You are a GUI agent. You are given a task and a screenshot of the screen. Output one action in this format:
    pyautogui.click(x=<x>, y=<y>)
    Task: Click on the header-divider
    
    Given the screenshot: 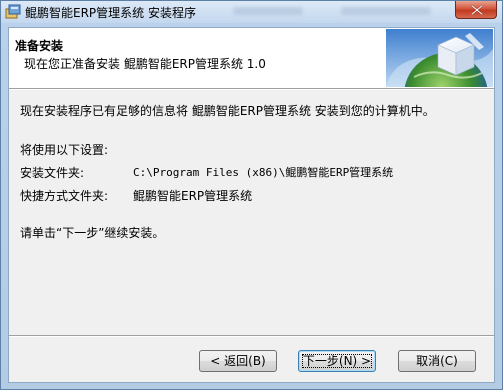 What is the action you would take?
    pyautogui.click(x=251, y=89)
    